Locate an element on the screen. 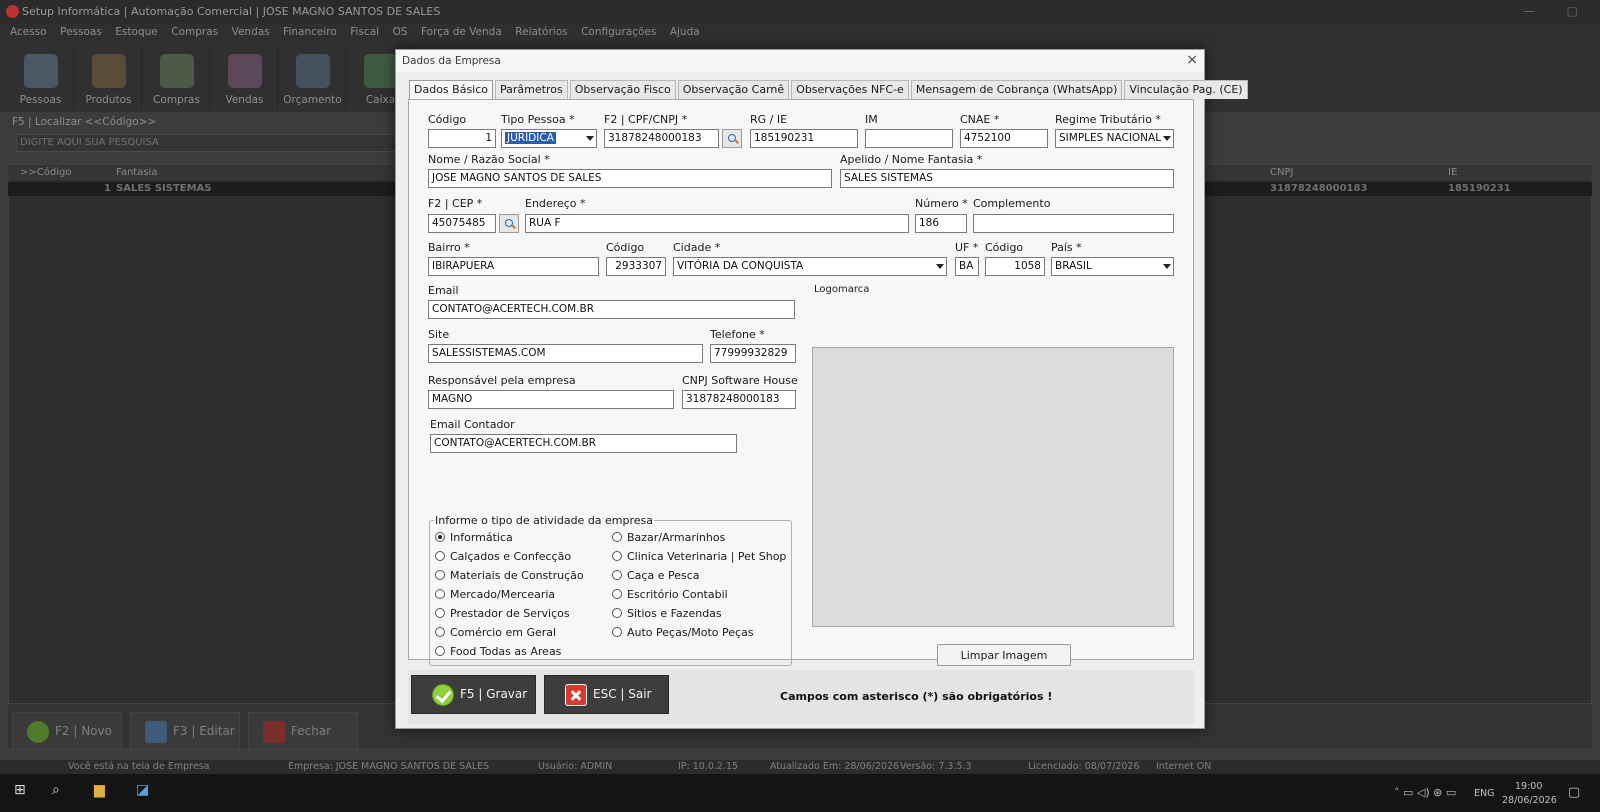  menu-fiscal: Fiscal is located at coordinates (359, 31).